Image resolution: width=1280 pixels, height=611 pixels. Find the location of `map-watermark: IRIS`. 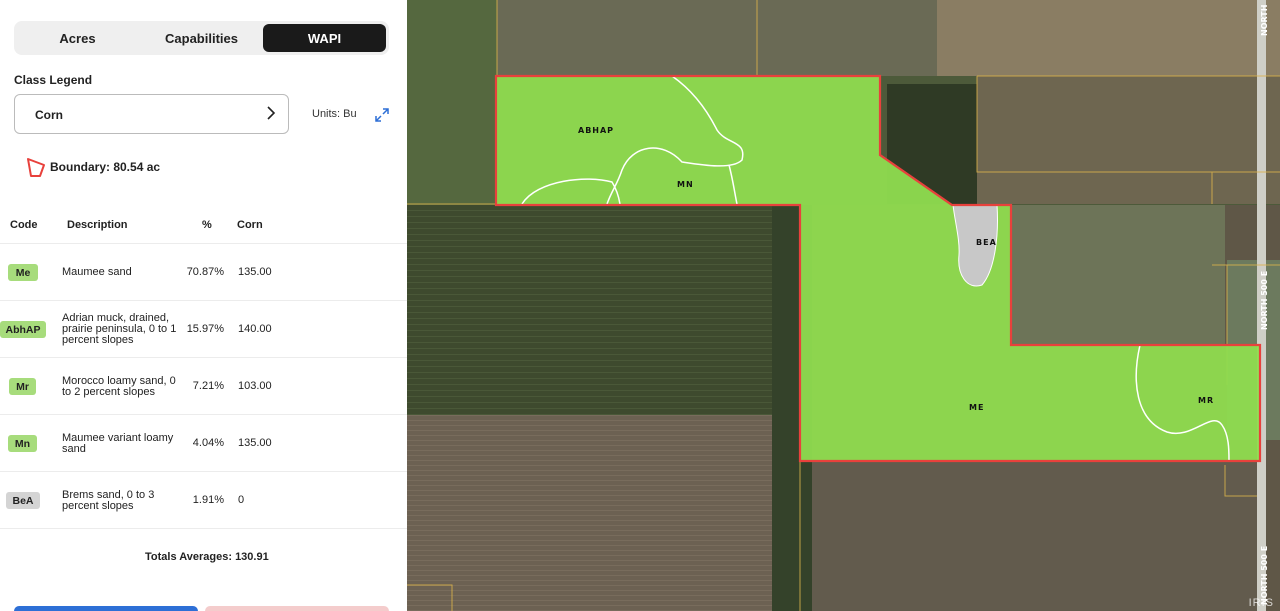

map-watermark: IRIS is located at coordinates (1261, 603).